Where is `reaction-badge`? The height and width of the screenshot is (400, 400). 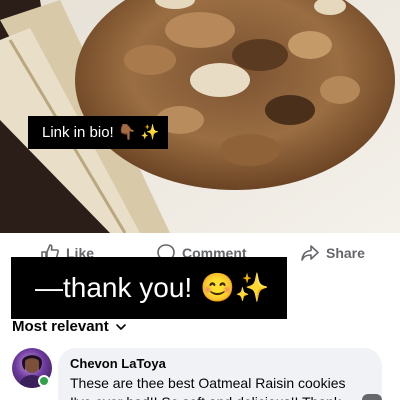
reaction-badge is located at coordinates (372, 397).